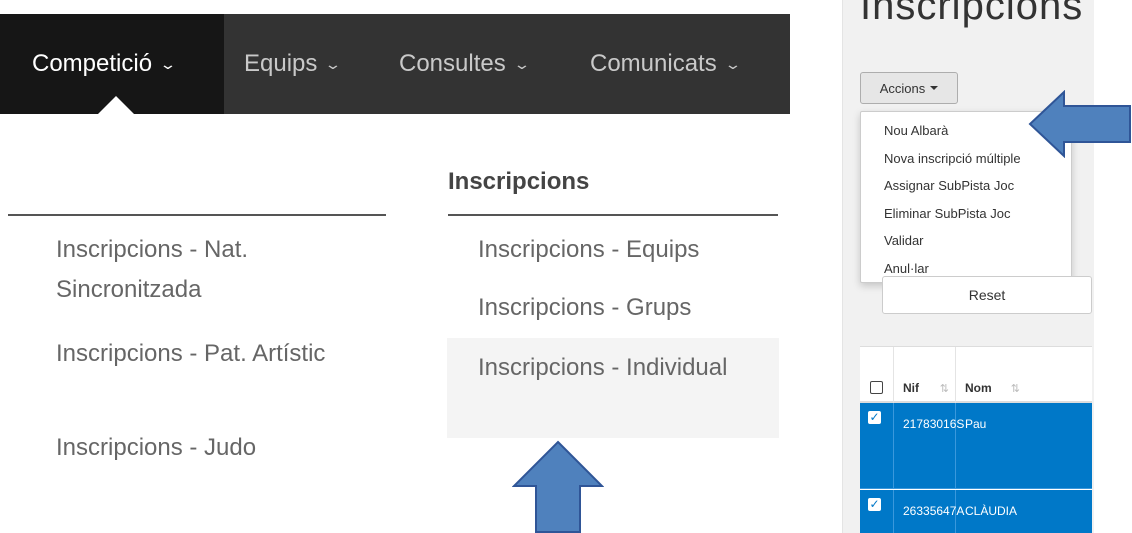 The height and width of the screenshot is (533, 1132). I want to click on reset-button: Reset, so click(987, 295).